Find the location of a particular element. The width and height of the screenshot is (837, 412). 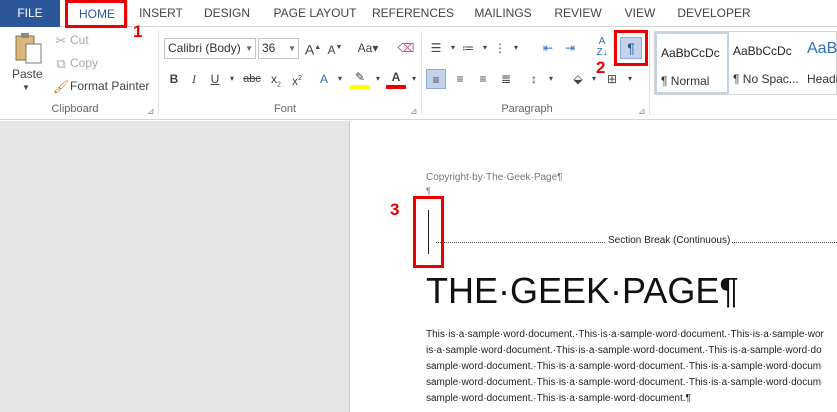

tab-view: VIEW is located at coordinates (640, 13).